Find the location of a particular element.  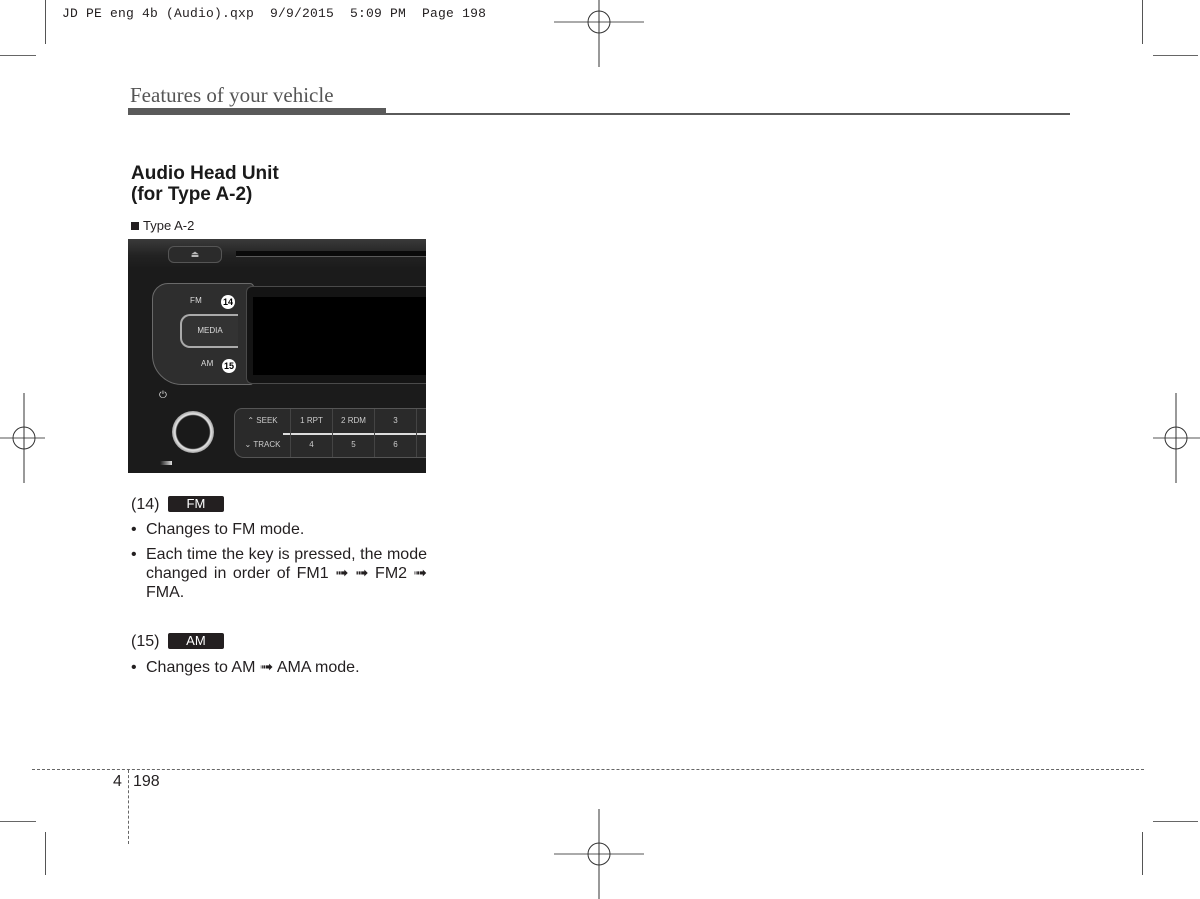

item-number: (15) is located at coordinates (145, 641).